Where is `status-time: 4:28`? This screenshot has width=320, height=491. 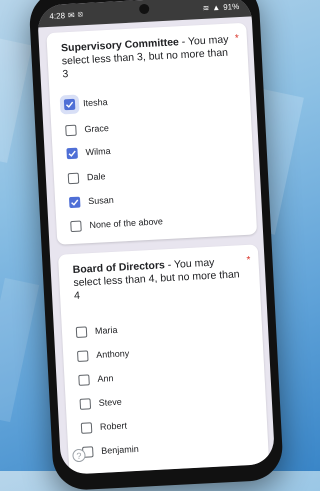
status-time: 4:28 is located at coordinates (57, 15).